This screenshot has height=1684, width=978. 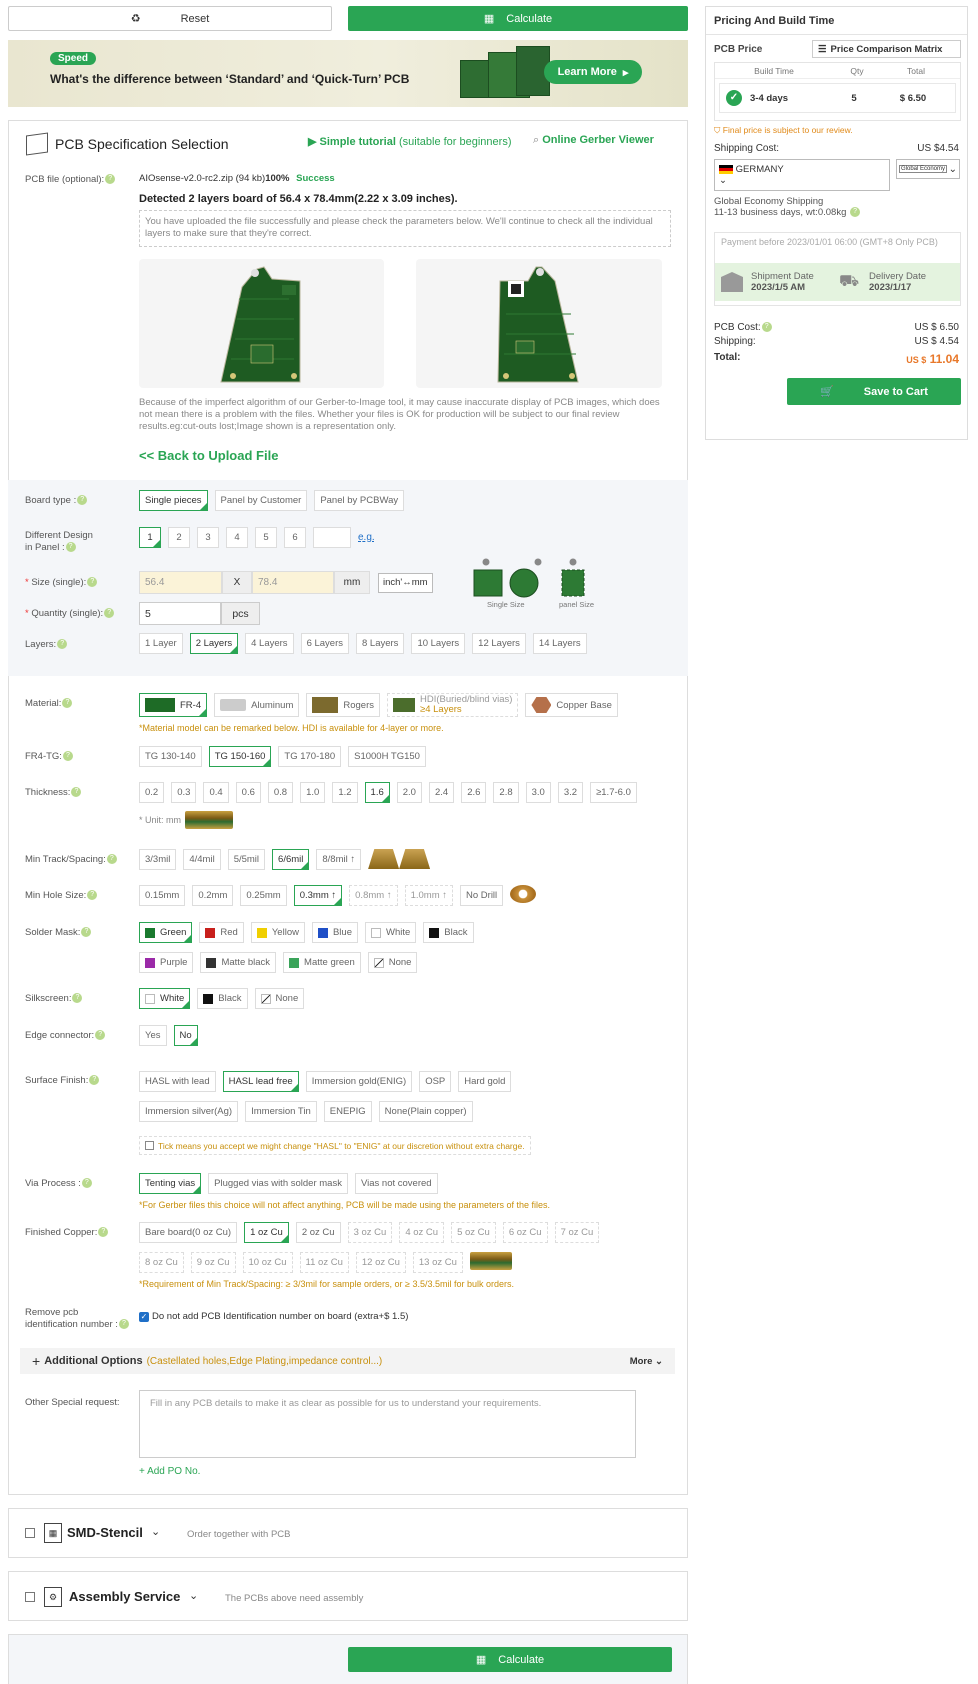 I want to click on mask-blue: Blue, so click(x=334, y=932).